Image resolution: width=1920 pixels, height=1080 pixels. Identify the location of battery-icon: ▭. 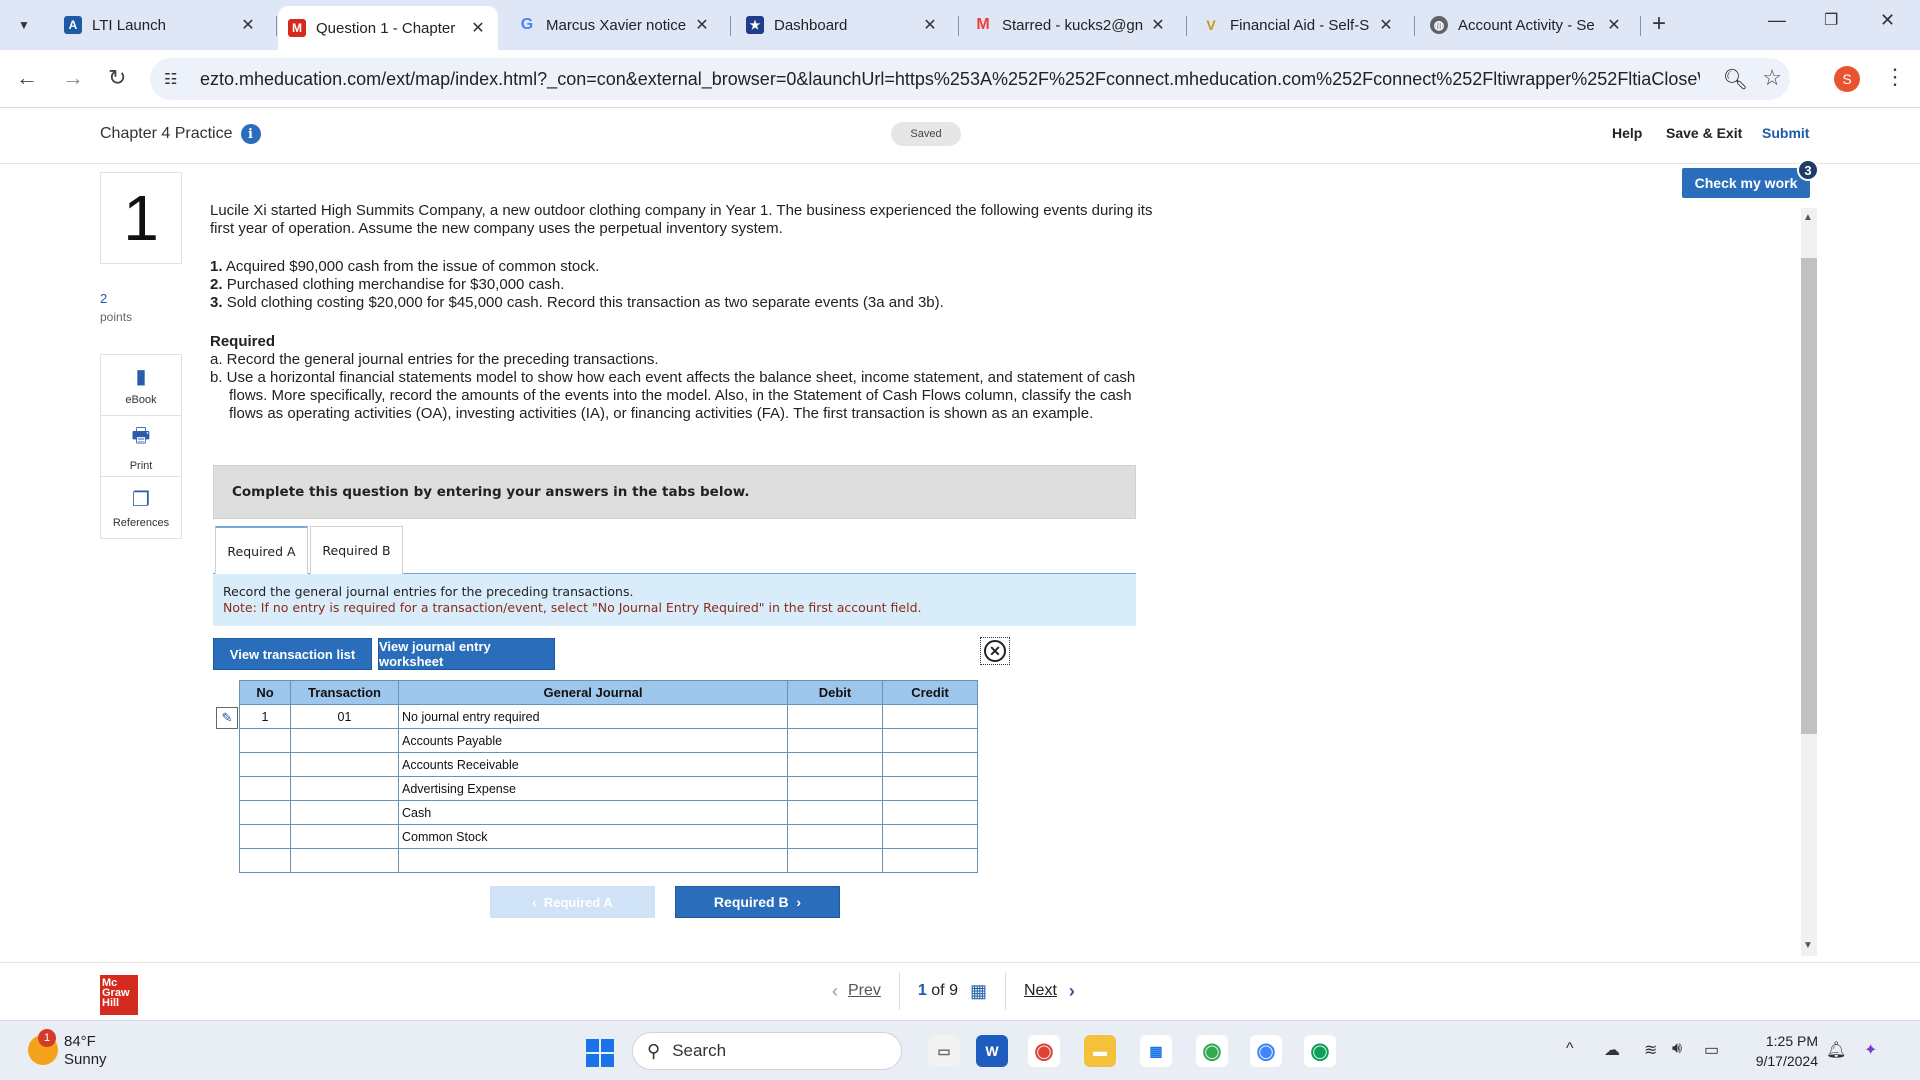
(1711, 1050).